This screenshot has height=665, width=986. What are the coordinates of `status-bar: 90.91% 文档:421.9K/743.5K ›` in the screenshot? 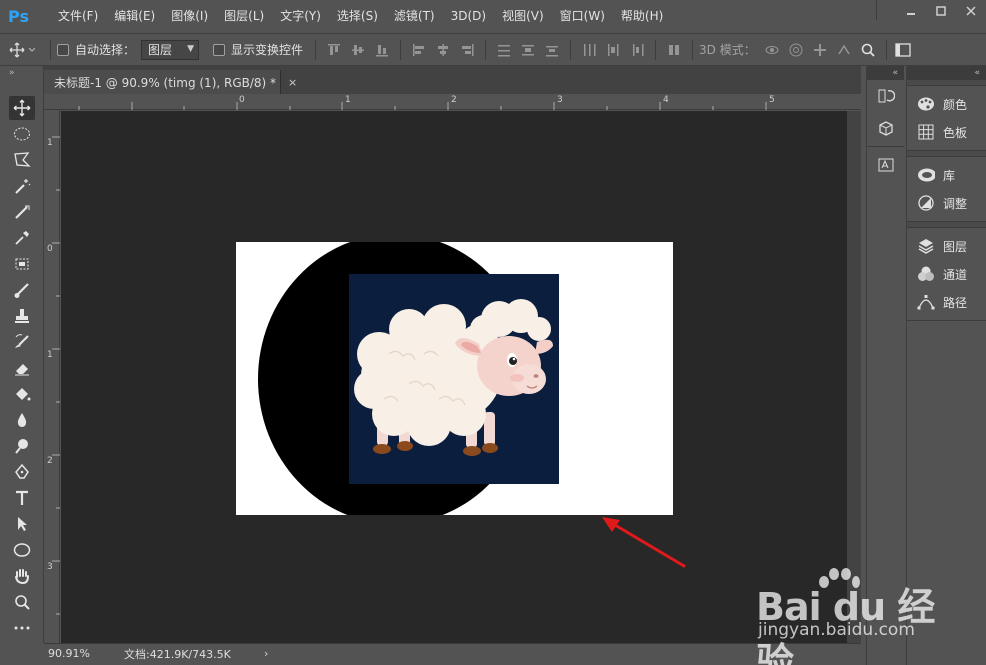 It's located at (452, 653).